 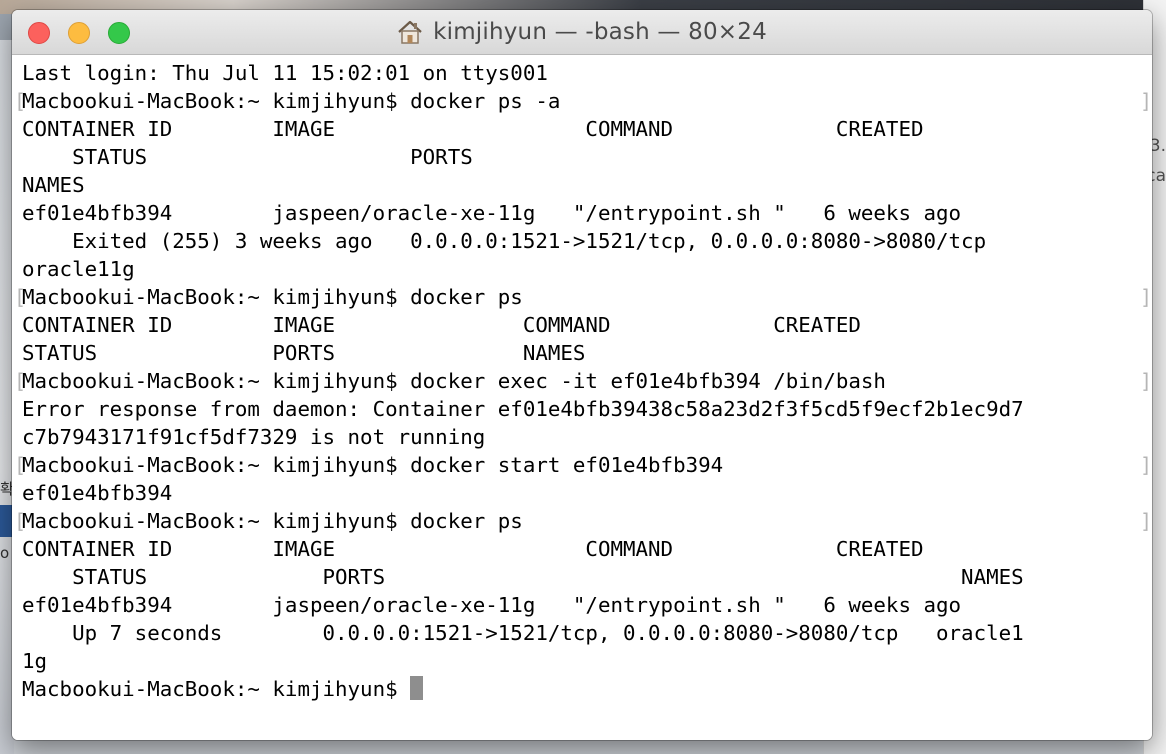 I want to click on terminal-line: oracle11g, so click(x=78, y=269).